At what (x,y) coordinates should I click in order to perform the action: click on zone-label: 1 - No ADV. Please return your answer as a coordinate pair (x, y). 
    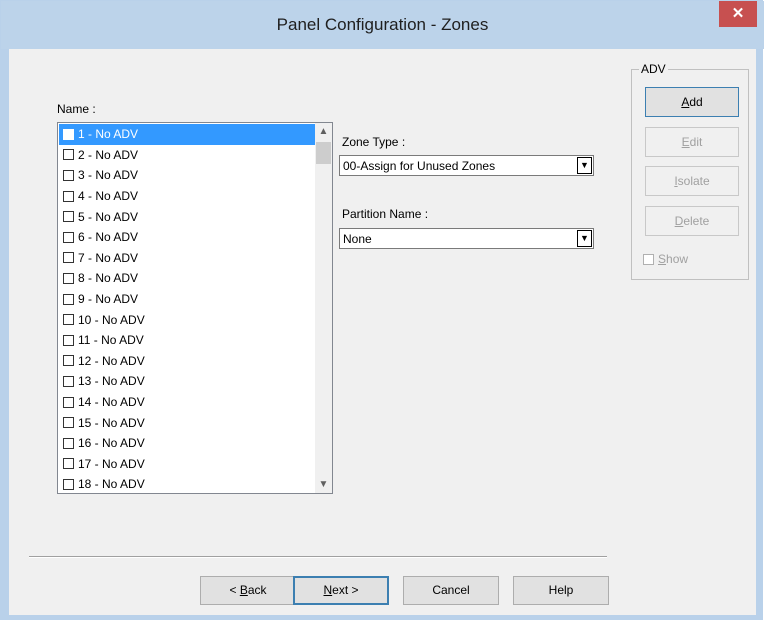
    Looking at the image, I should click on (108, 134).